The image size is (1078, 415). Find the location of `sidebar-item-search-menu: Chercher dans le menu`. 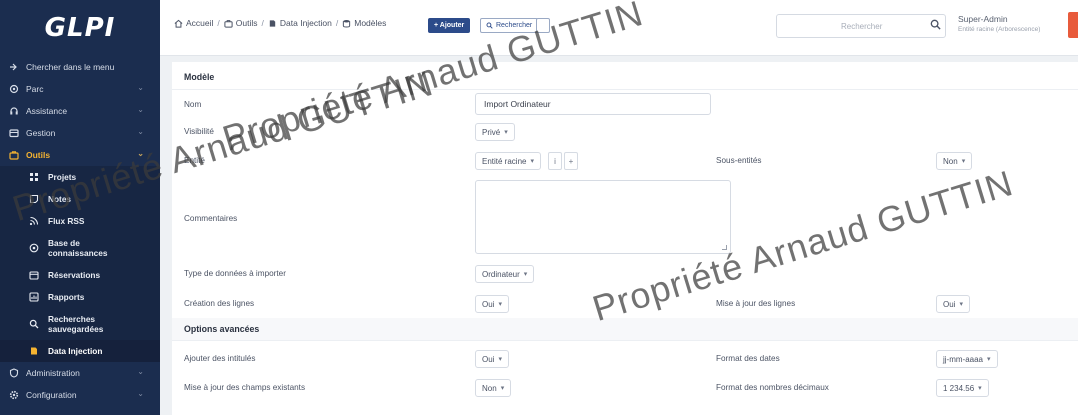

sidebar-item-search-menu: Chercher dans le menu is located at coordinates (80, 67).